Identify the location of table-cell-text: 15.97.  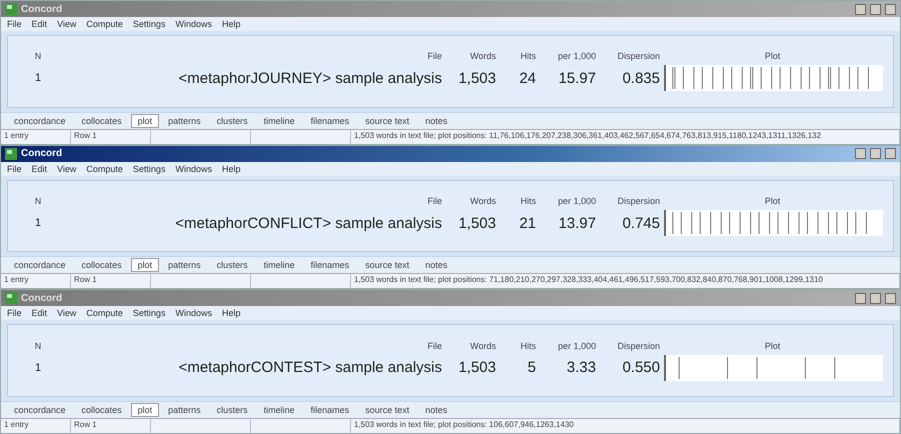
(576, 78).